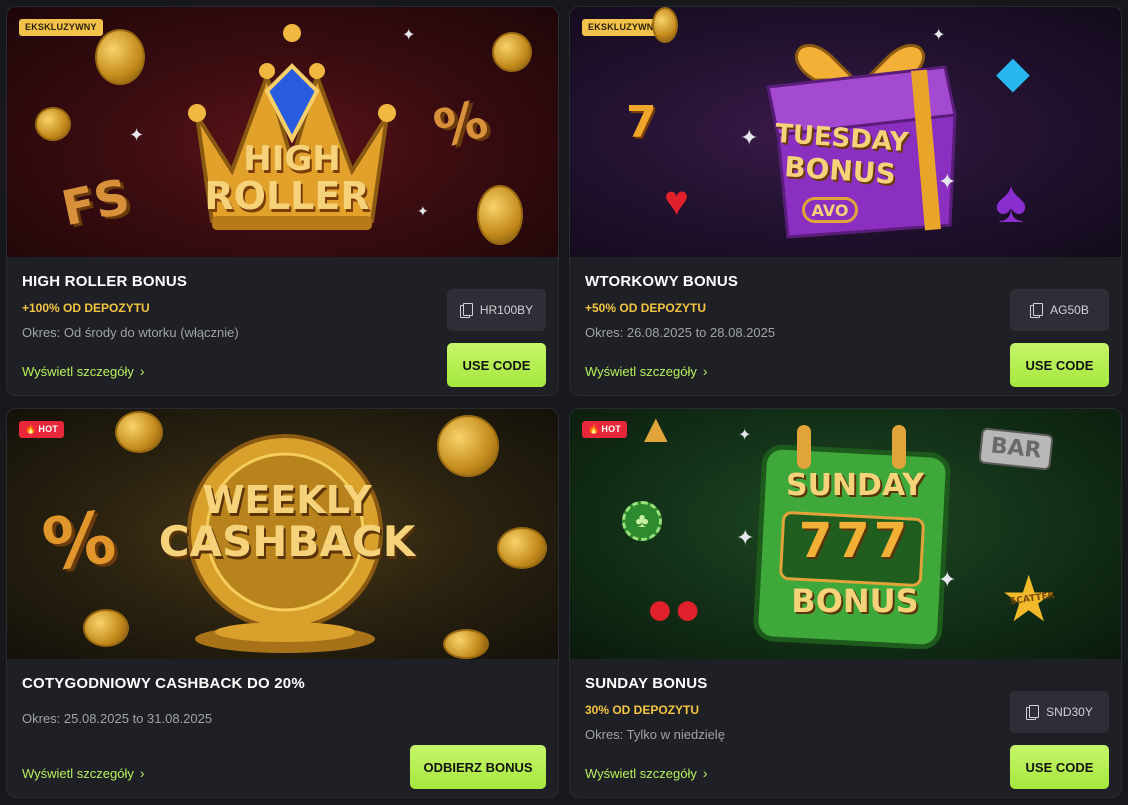 The height and width of the screenshot is (805, 1128). Describe the element at coordinates (830, 210) in the screenshot. I see `avo-logo: AVO` at that location.